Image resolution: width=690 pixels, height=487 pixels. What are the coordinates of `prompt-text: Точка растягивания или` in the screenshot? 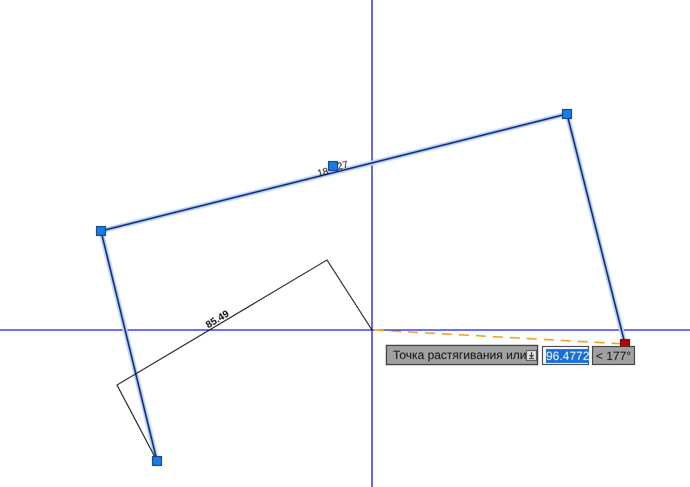 It's located at (459, 355).